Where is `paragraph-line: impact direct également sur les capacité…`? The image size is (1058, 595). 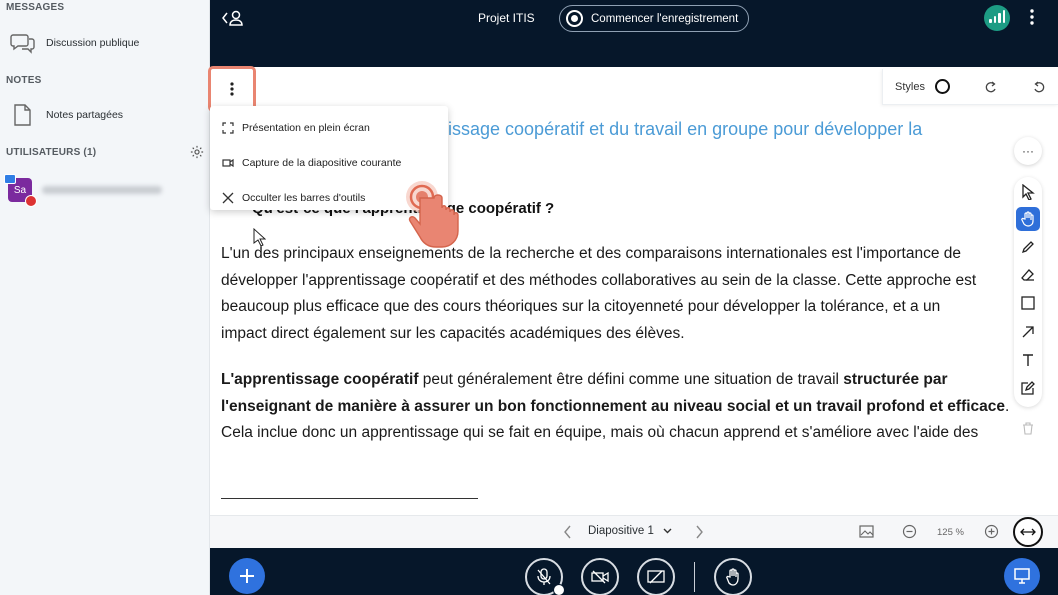 paragraph-line: impact direct également sur les capacité… is located at coordinates (453, 333).